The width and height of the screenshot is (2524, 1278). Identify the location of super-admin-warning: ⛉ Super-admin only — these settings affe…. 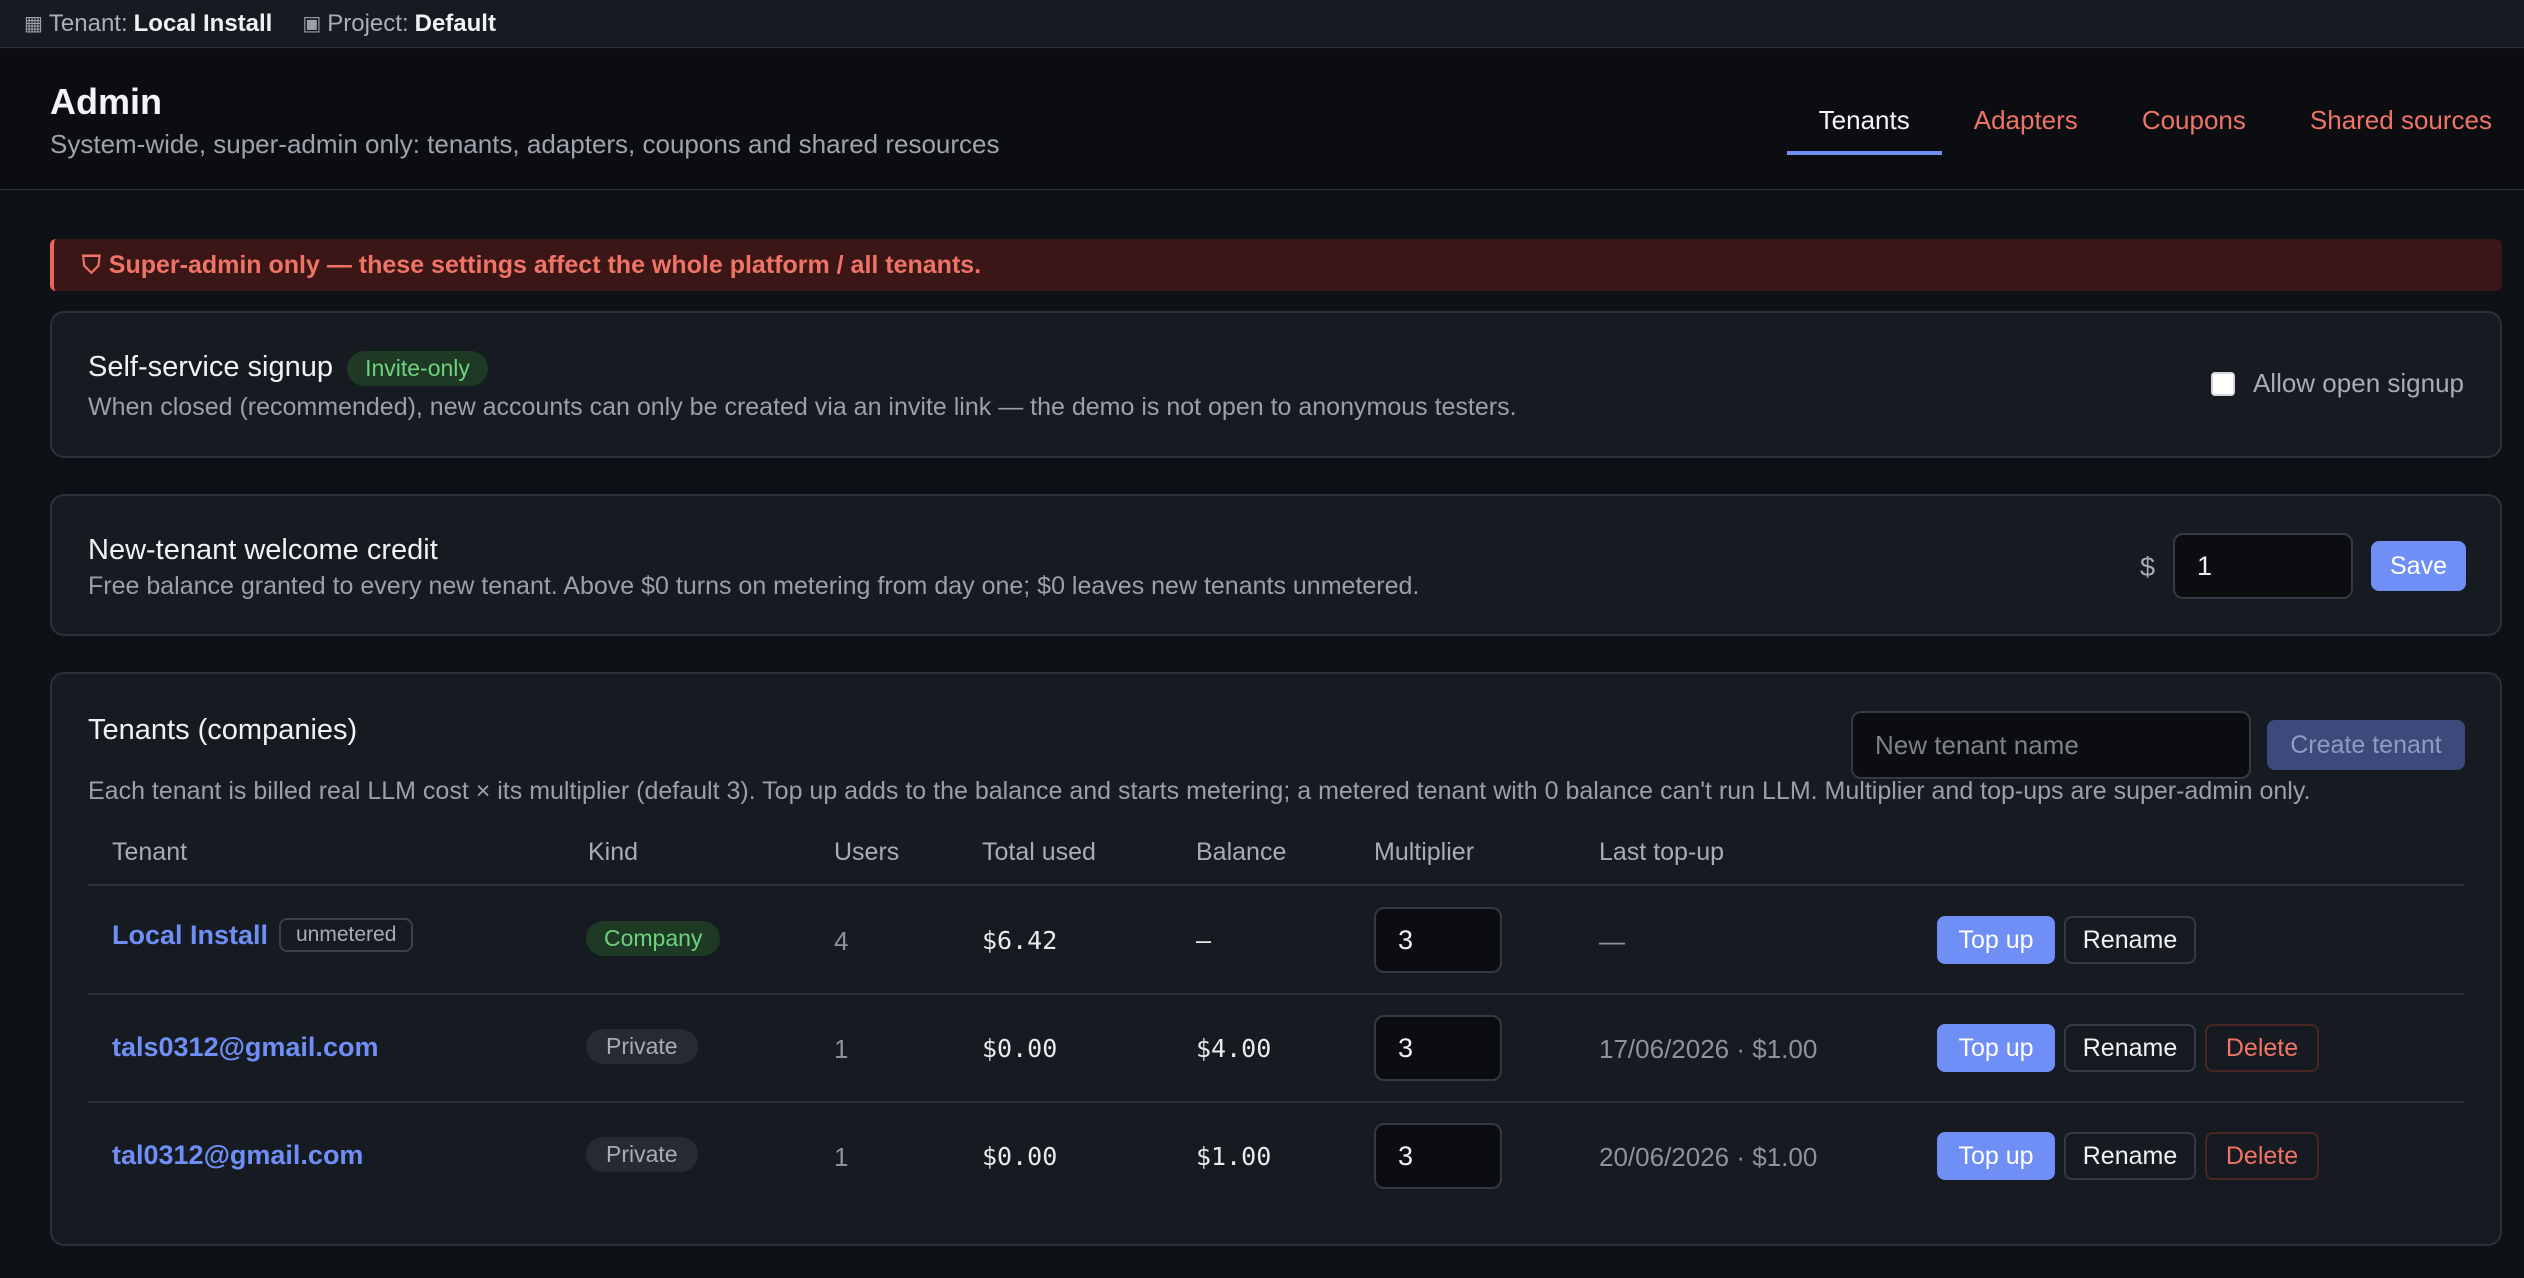
(1276, 265).